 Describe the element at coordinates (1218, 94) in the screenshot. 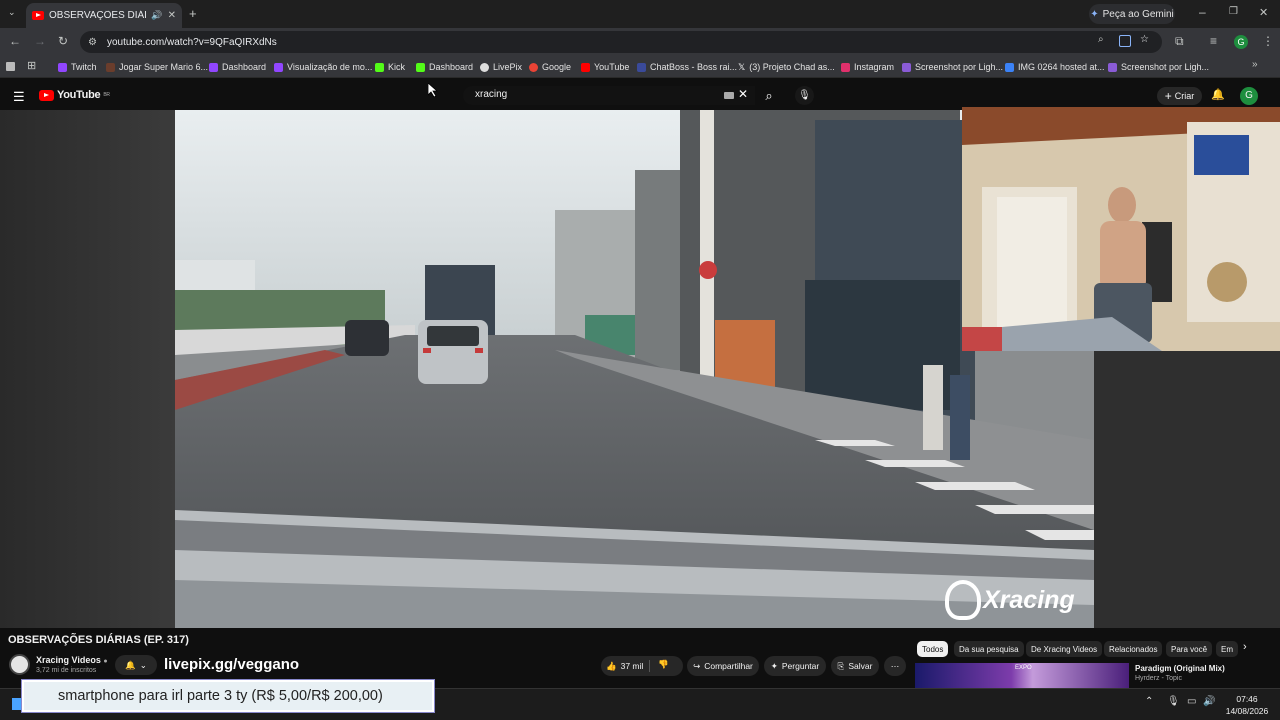

I see `notifications-bell-icon: 🔔` at that location.